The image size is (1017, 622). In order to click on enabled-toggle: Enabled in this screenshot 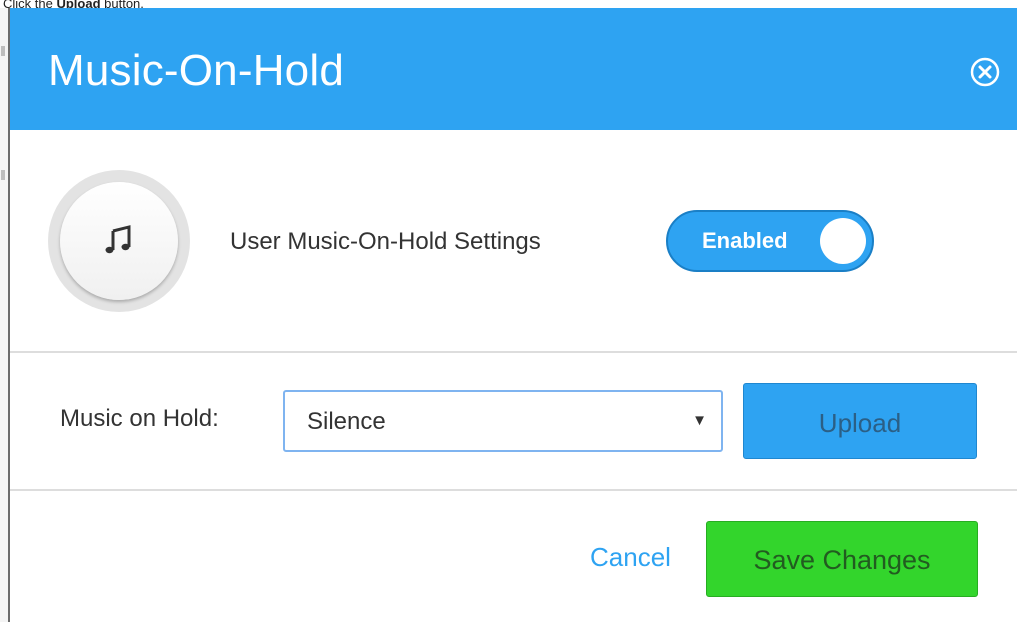, I will do `click(770, 241)`.